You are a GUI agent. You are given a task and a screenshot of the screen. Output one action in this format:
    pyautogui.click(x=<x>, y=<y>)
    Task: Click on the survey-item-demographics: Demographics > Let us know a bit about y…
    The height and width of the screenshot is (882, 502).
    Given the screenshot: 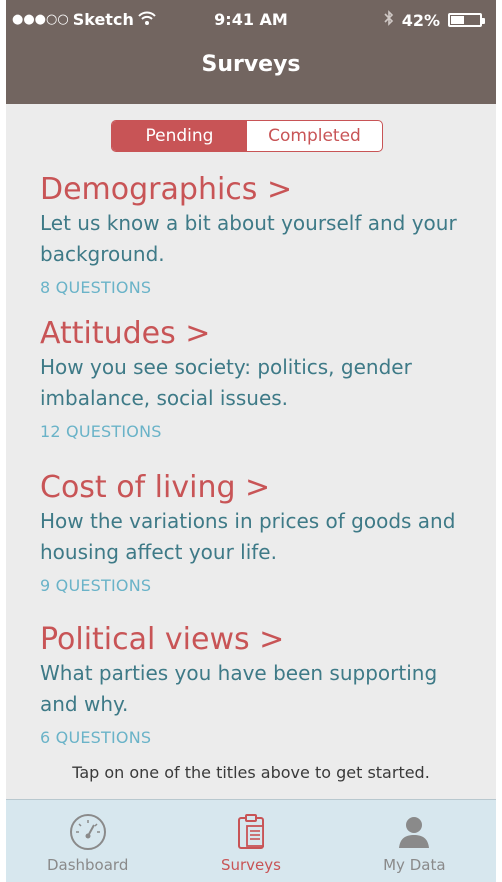 What is the action you would take?
    pyautogui.click(x=260, y=234)
    